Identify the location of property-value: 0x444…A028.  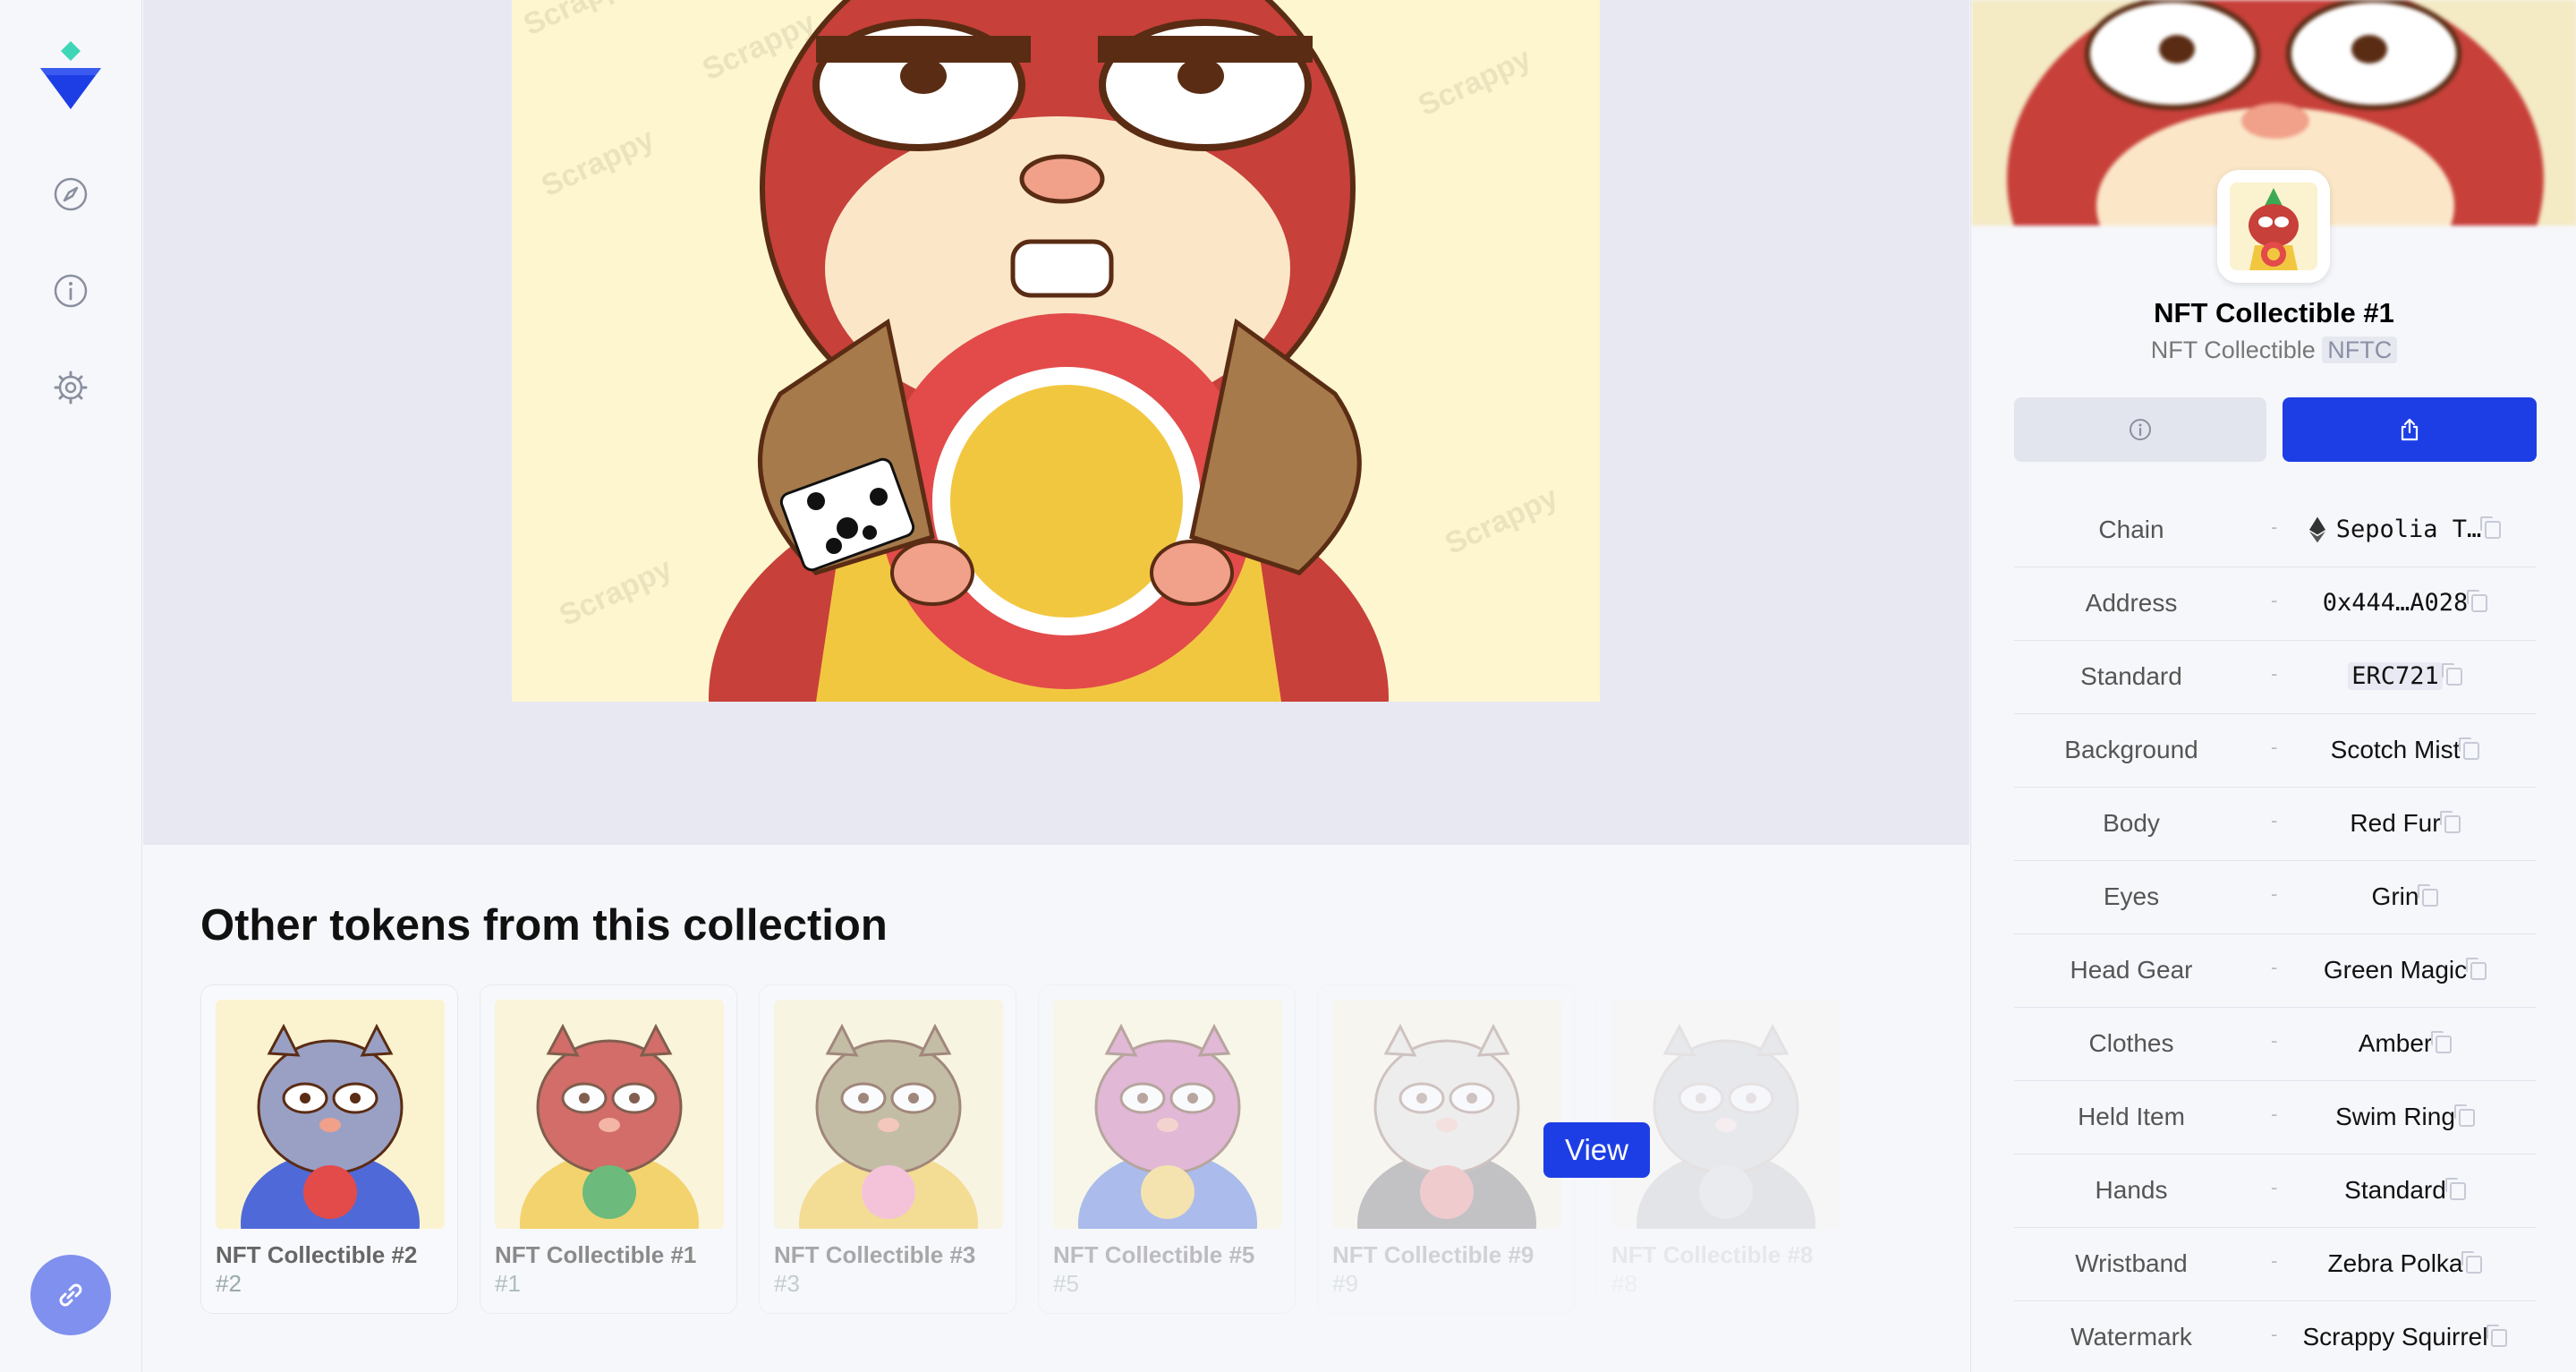
(2395, 603).